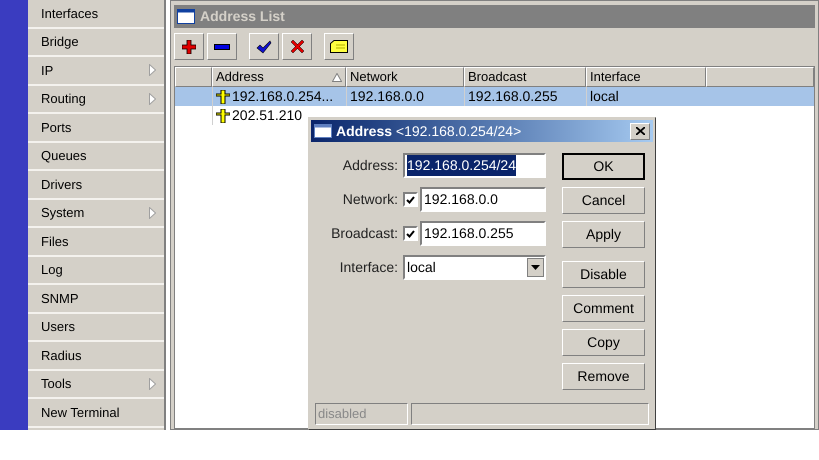 This screenshot has height=460, width=819. What do you see at coordinates (368, 267) in the screenshot?
I see `field-label: Interface:` at bounding box center [368, 267].